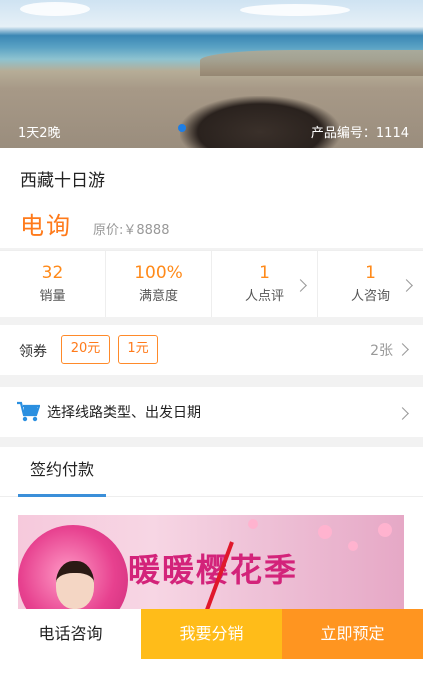 This screenshot has width=423, height=675. What do you see at coordinates (381, 351) in the screenshot?
I see `coupon-count: 2张` at bounding box center [381, 351].